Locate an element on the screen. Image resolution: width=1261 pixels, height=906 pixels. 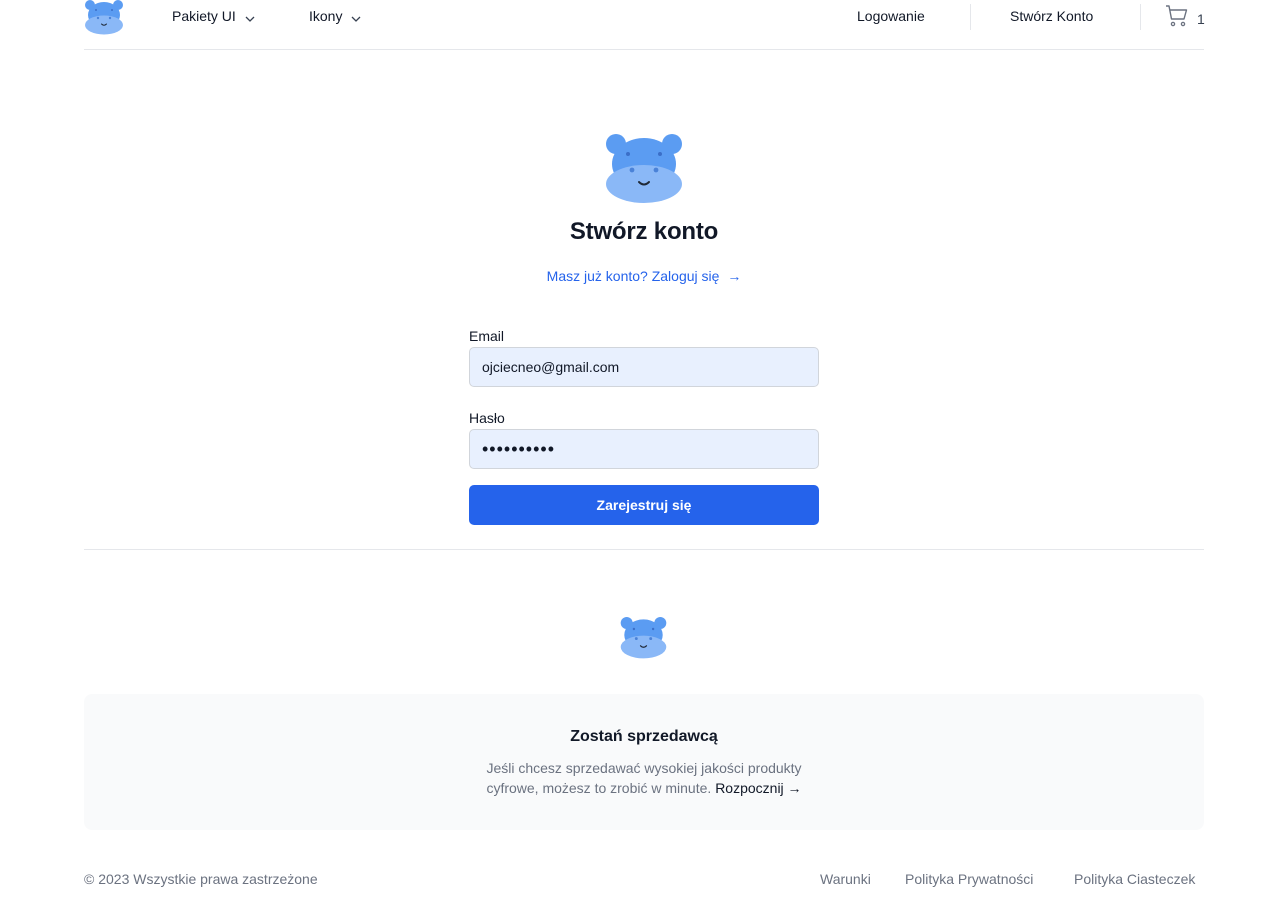
copyright: © 2023 Wszystkie prawa zastrzeżone is located at coordinates (201, 879).